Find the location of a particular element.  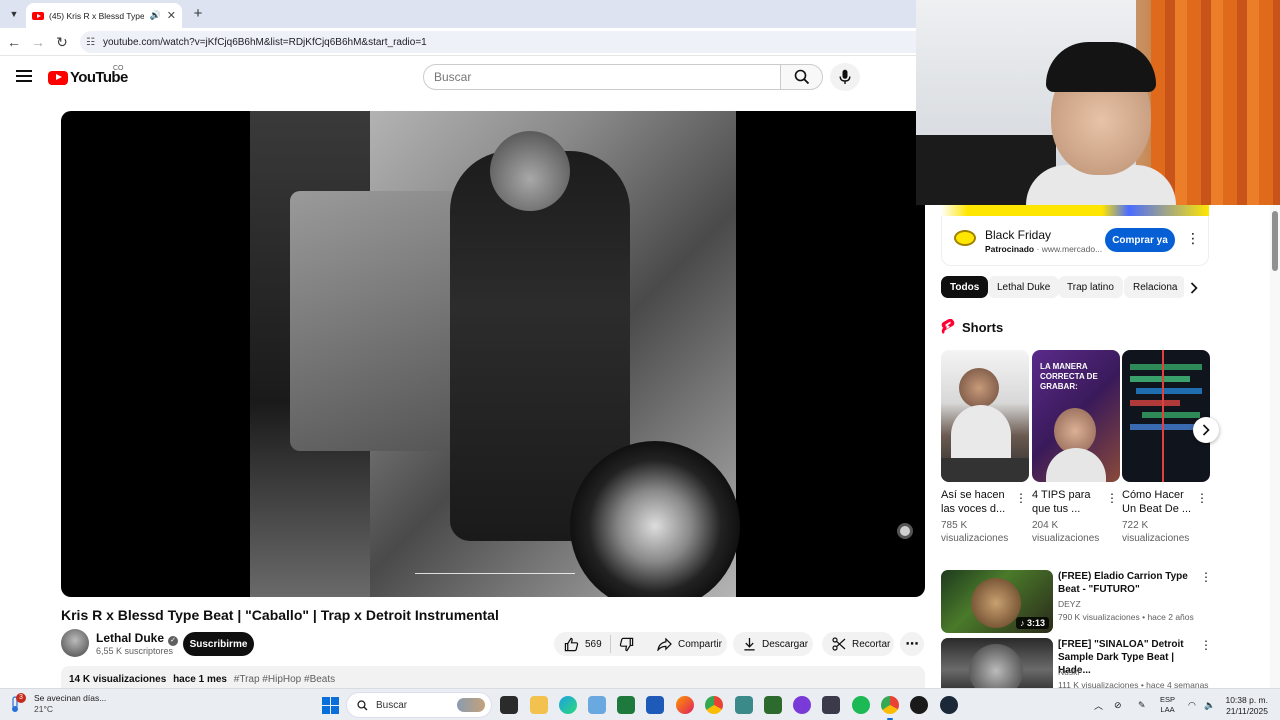

clip-button: Recortar is located at coordinates (858, 644).